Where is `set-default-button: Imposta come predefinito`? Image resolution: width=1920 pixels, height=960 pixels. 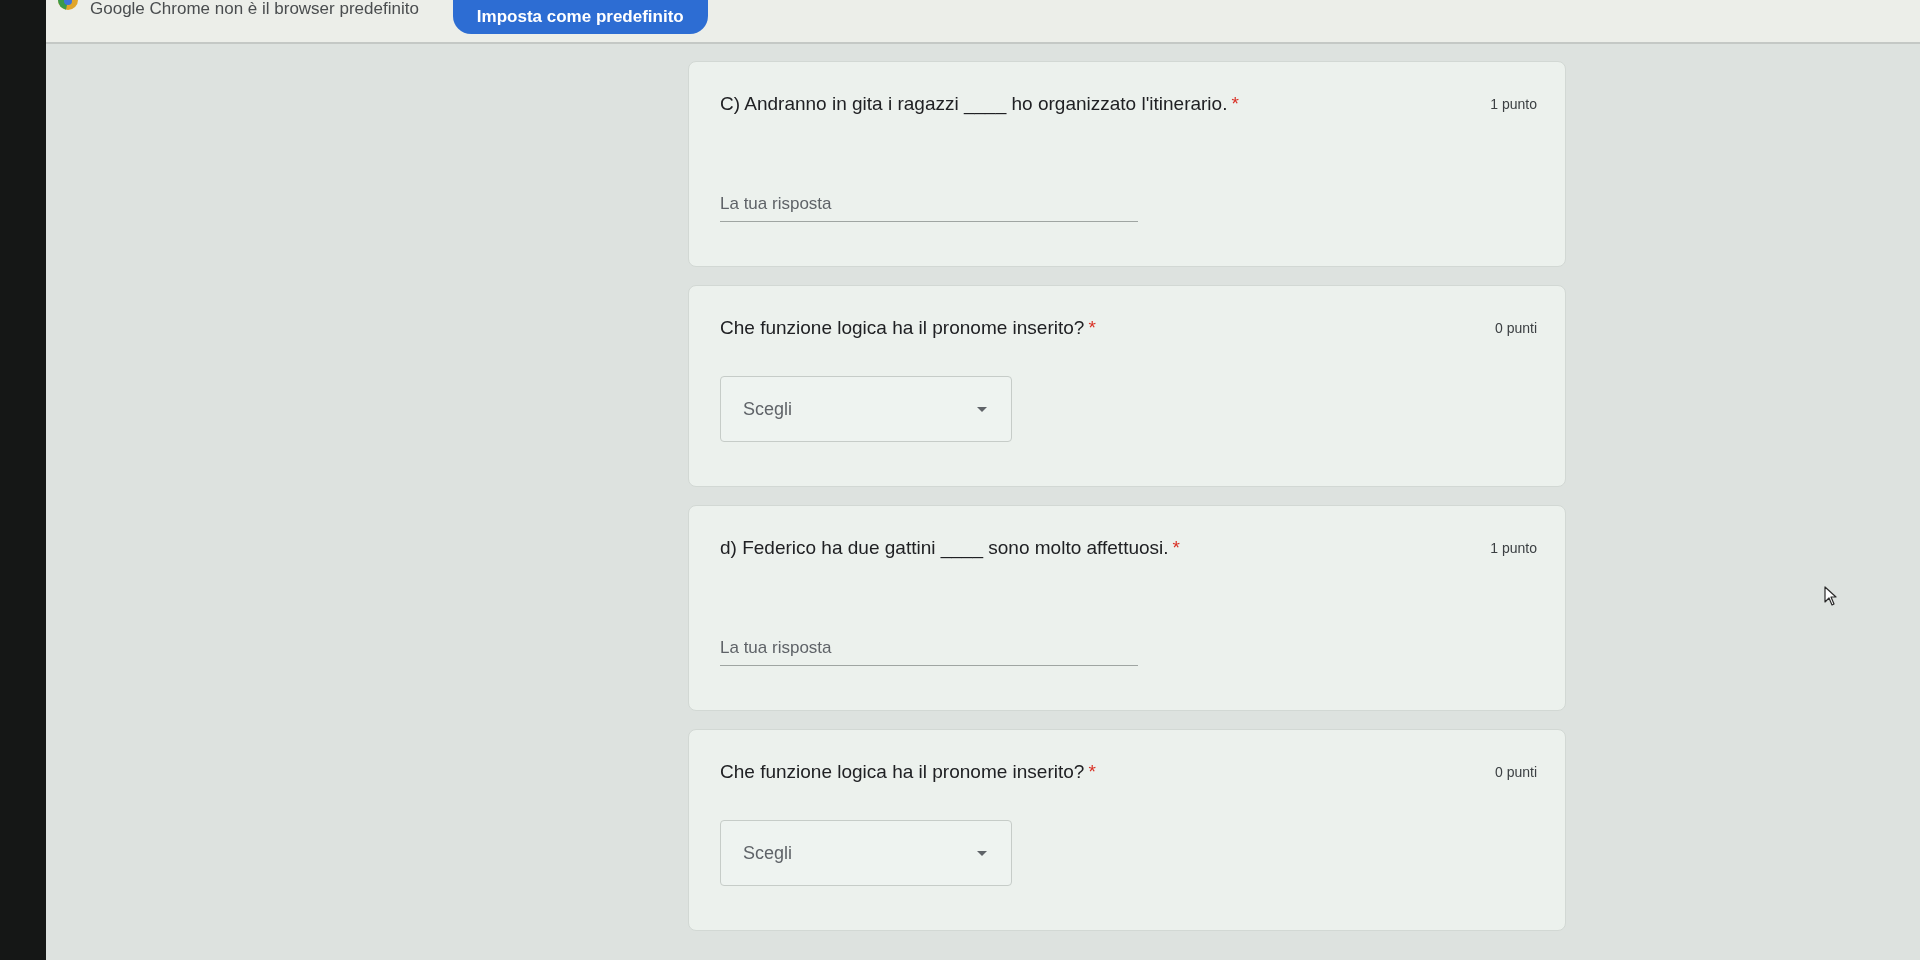
set-default-button: Imposta come predefinito is located at coordinates (580, 17).